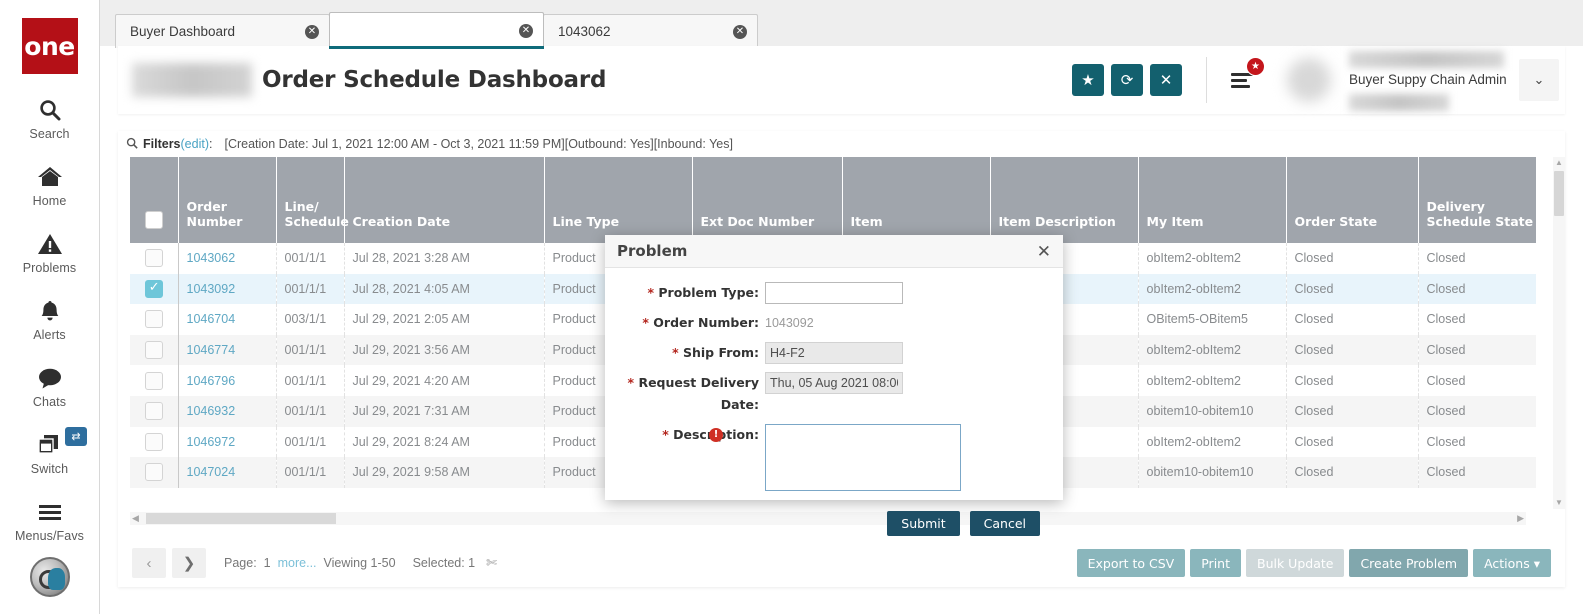  I want to click on sidebar-item-label: Chats, so click(49, 402).